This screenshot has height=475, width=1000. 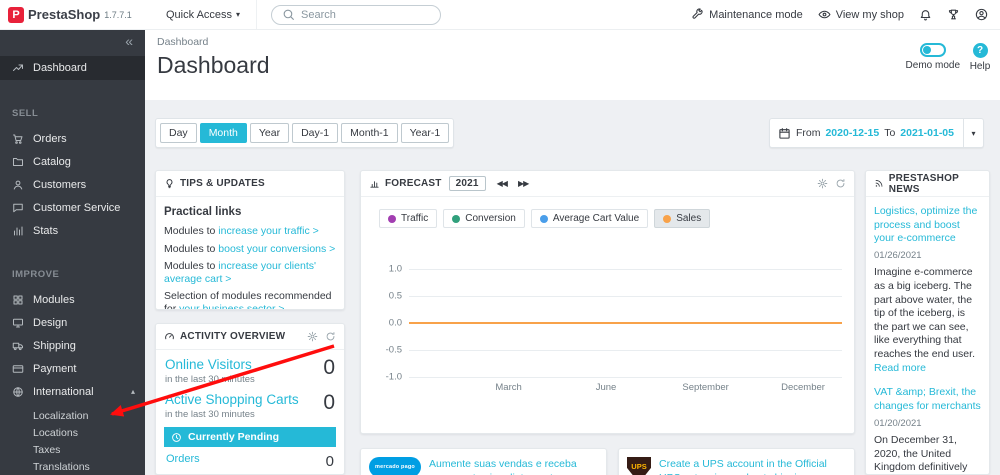 I want to click on search-box, so click(x=356, y=14).